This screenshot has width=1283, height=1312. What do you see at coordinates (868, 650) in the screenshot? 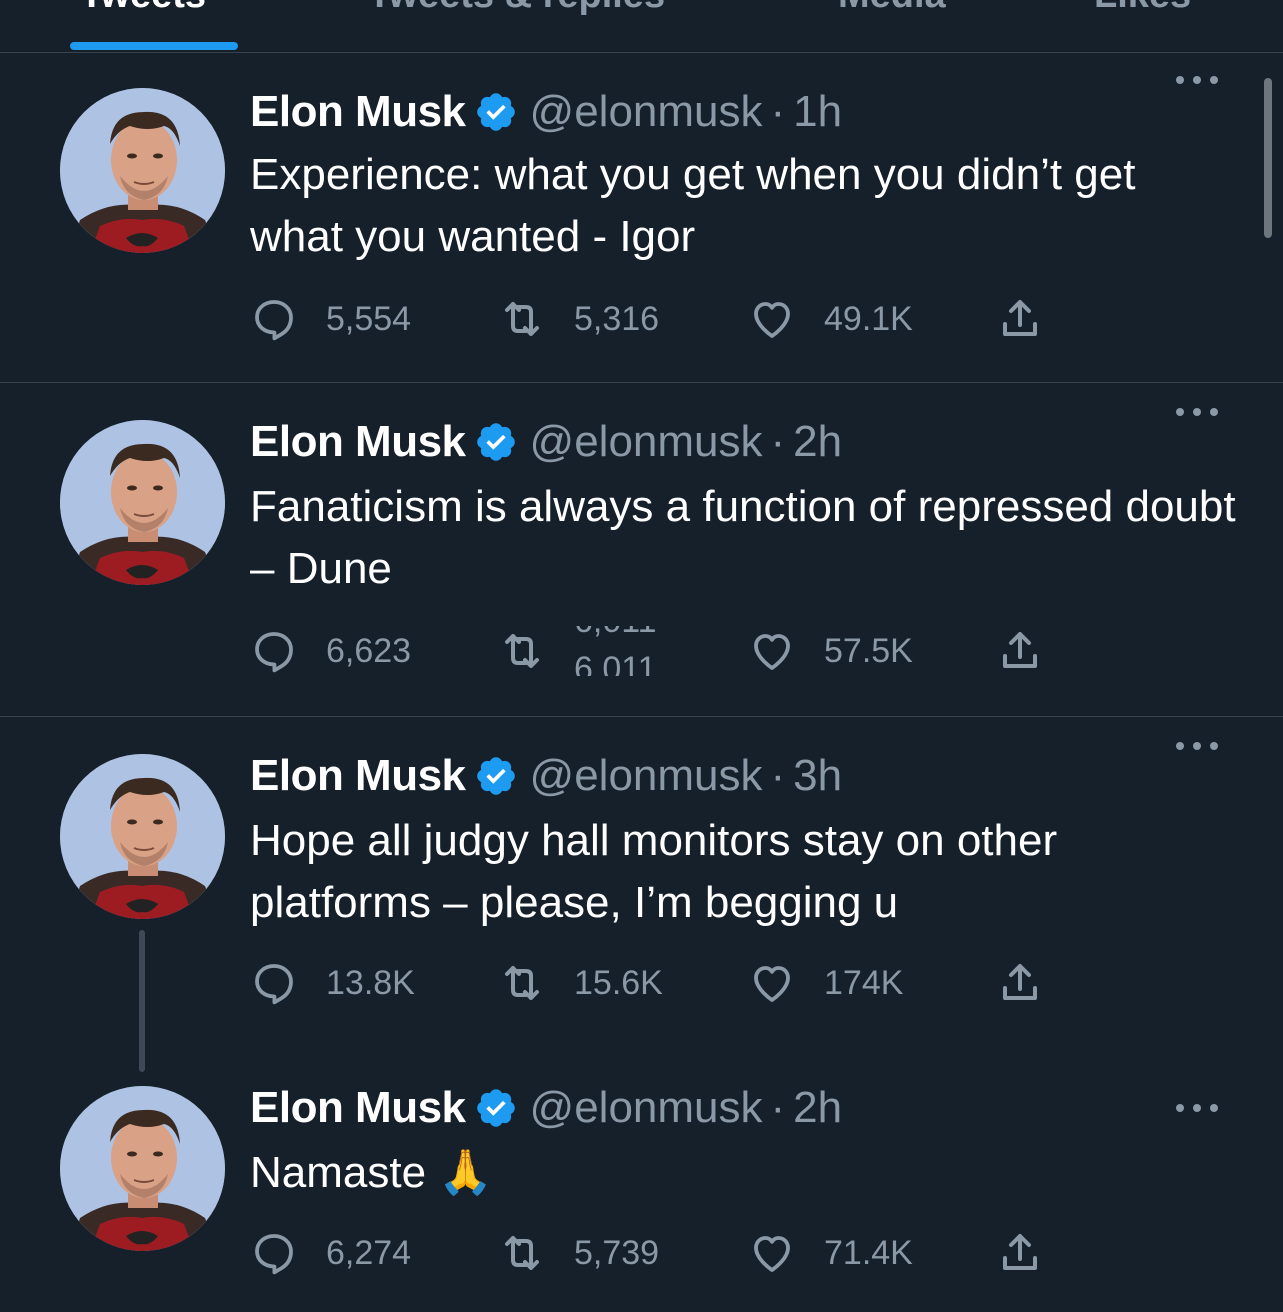
I see `like-count: 57.5K` at bounding box center [868, 650].